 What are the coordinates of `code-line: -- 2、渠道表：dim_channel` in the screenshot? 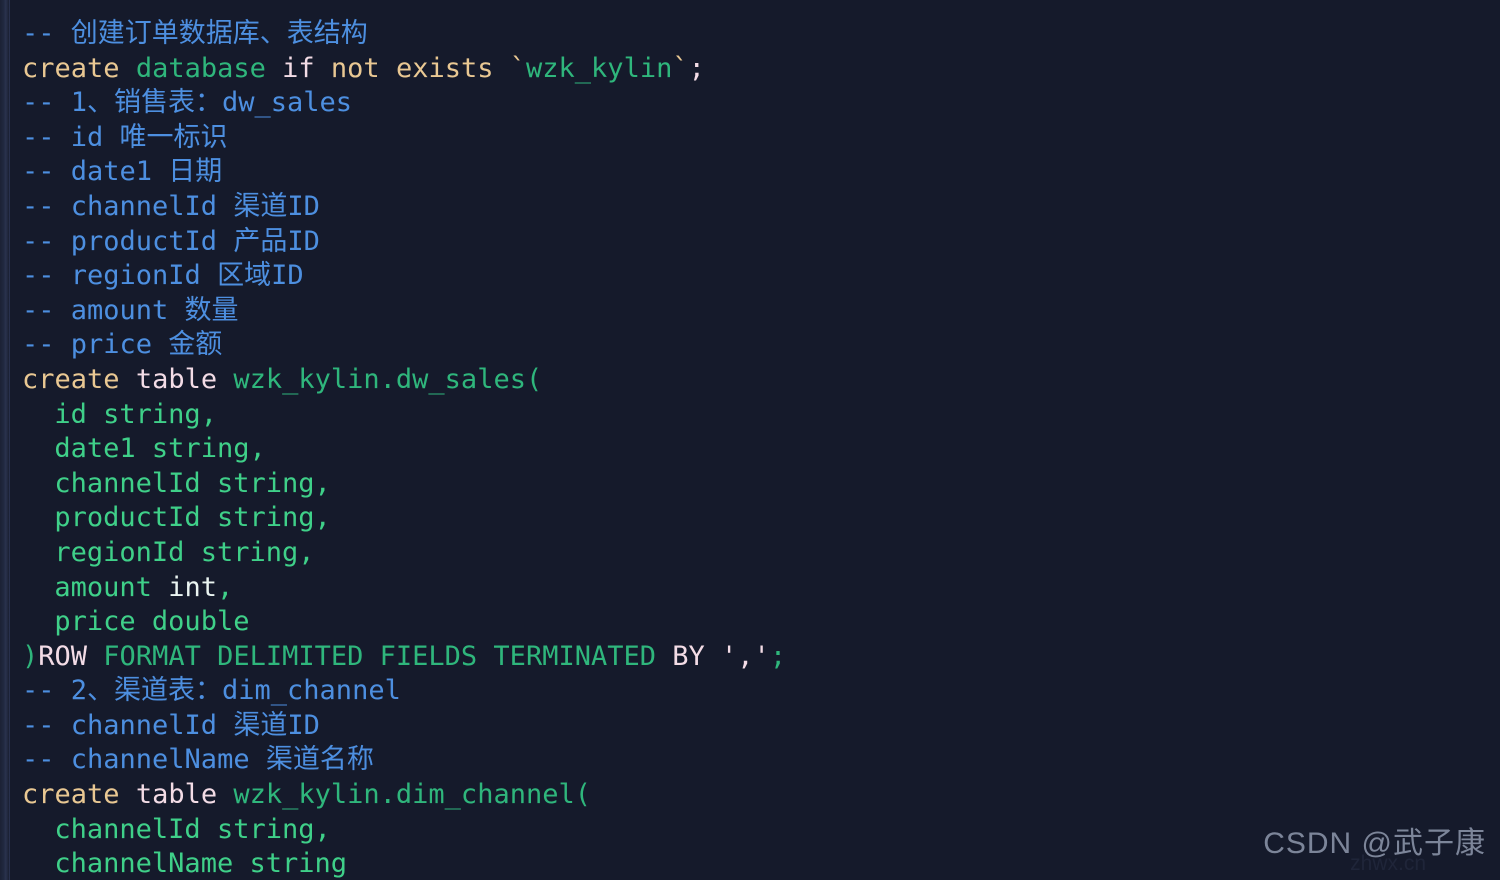 It's located at (750, 691).